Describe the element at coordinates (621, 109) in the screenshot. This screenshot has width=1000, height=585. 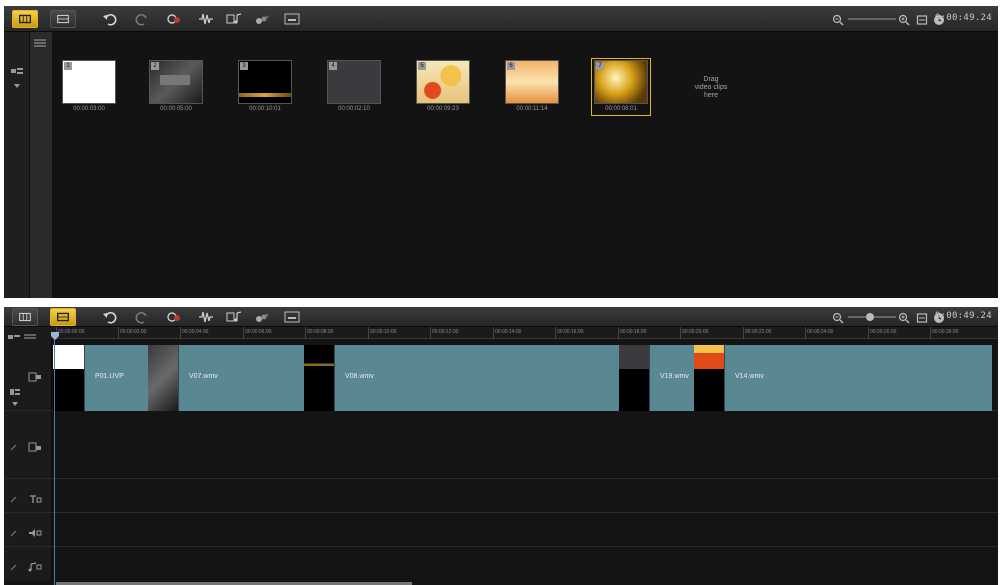
I see `clip-duration: 00:00:08:01` at that location.